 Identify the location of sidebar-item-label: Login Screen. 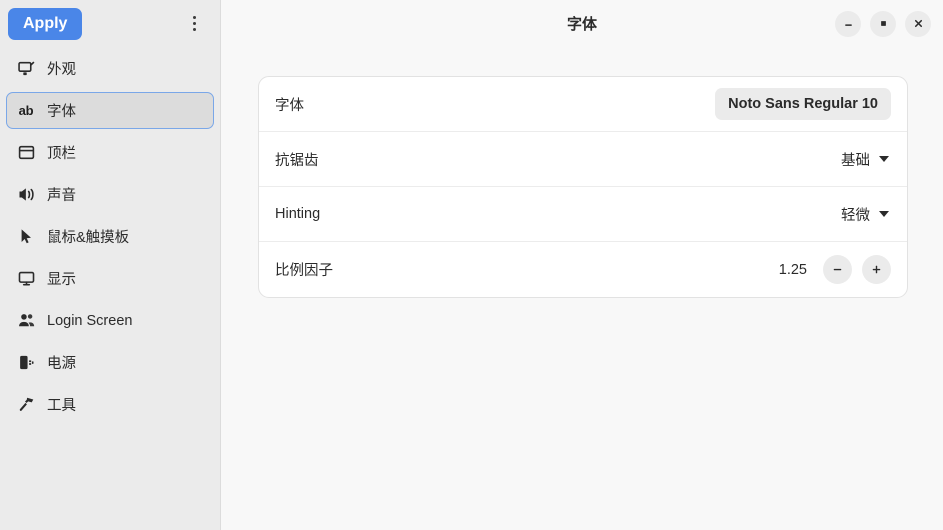
(90, 320).